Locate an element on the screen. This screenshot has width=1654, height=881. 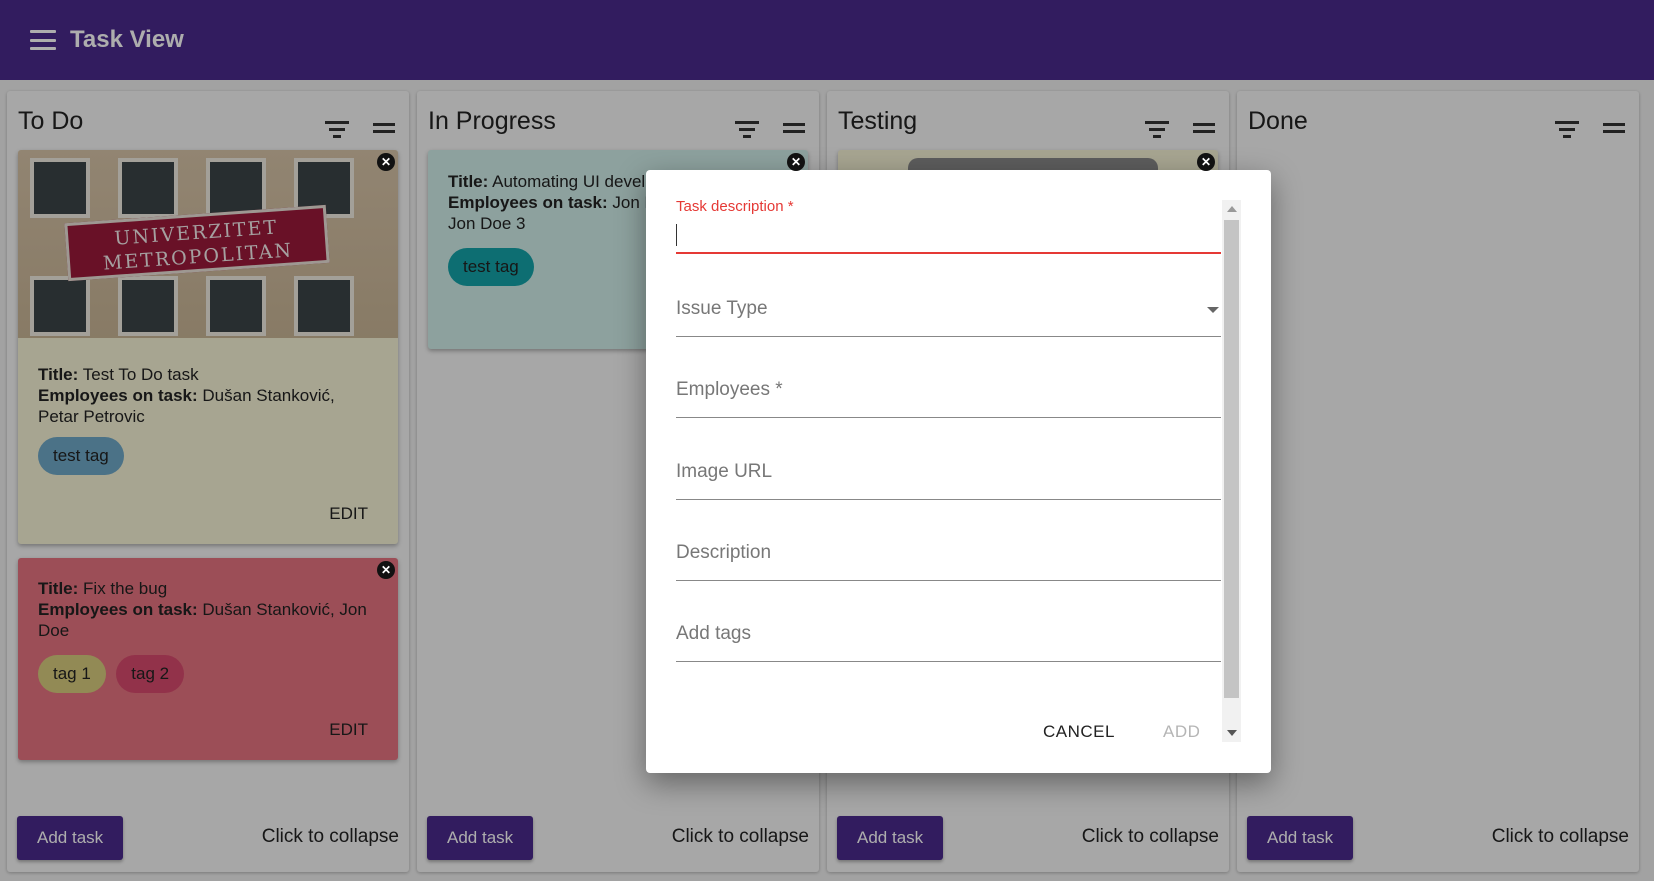
dropdown-arrow-icon is located at coordinates (1213, 310).